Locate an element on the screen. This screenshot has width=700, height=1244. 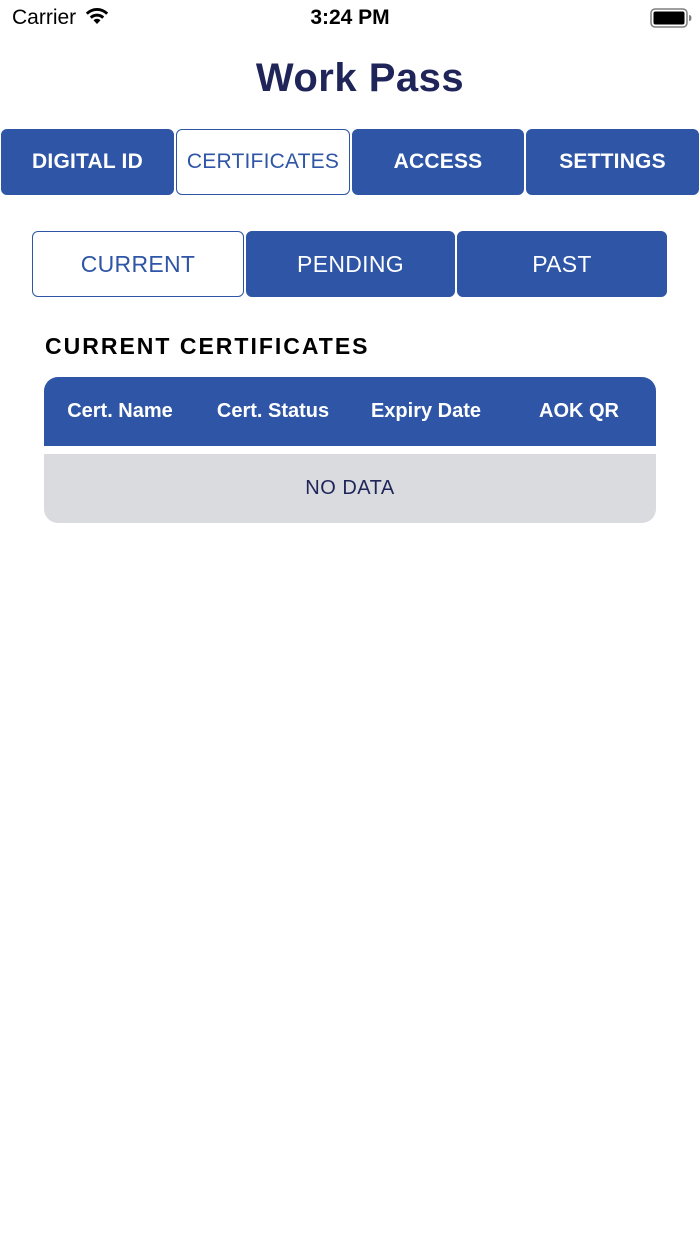
sub-tab-bar: CURRENT PENDING PAST is located at coordinates (350, 264).